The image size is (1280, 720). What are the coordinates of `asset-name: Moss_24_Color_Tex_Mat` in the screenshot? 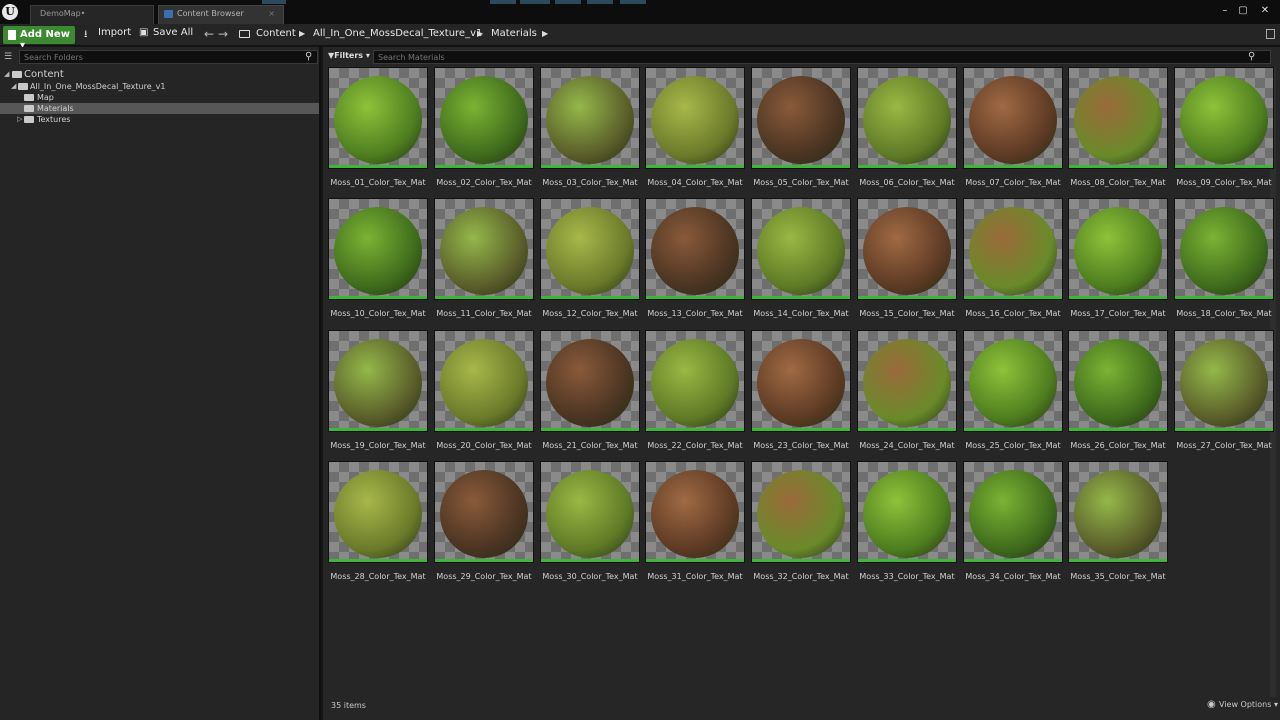 It's located at (907, 445).